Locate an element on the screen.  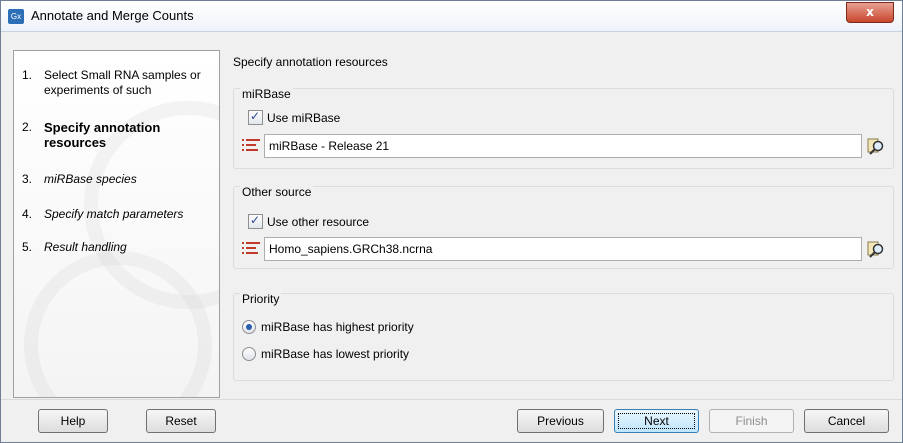
other-resource-field: Homo_sapiens.GRCh38.ncrna is located at coordinates (563, 249).